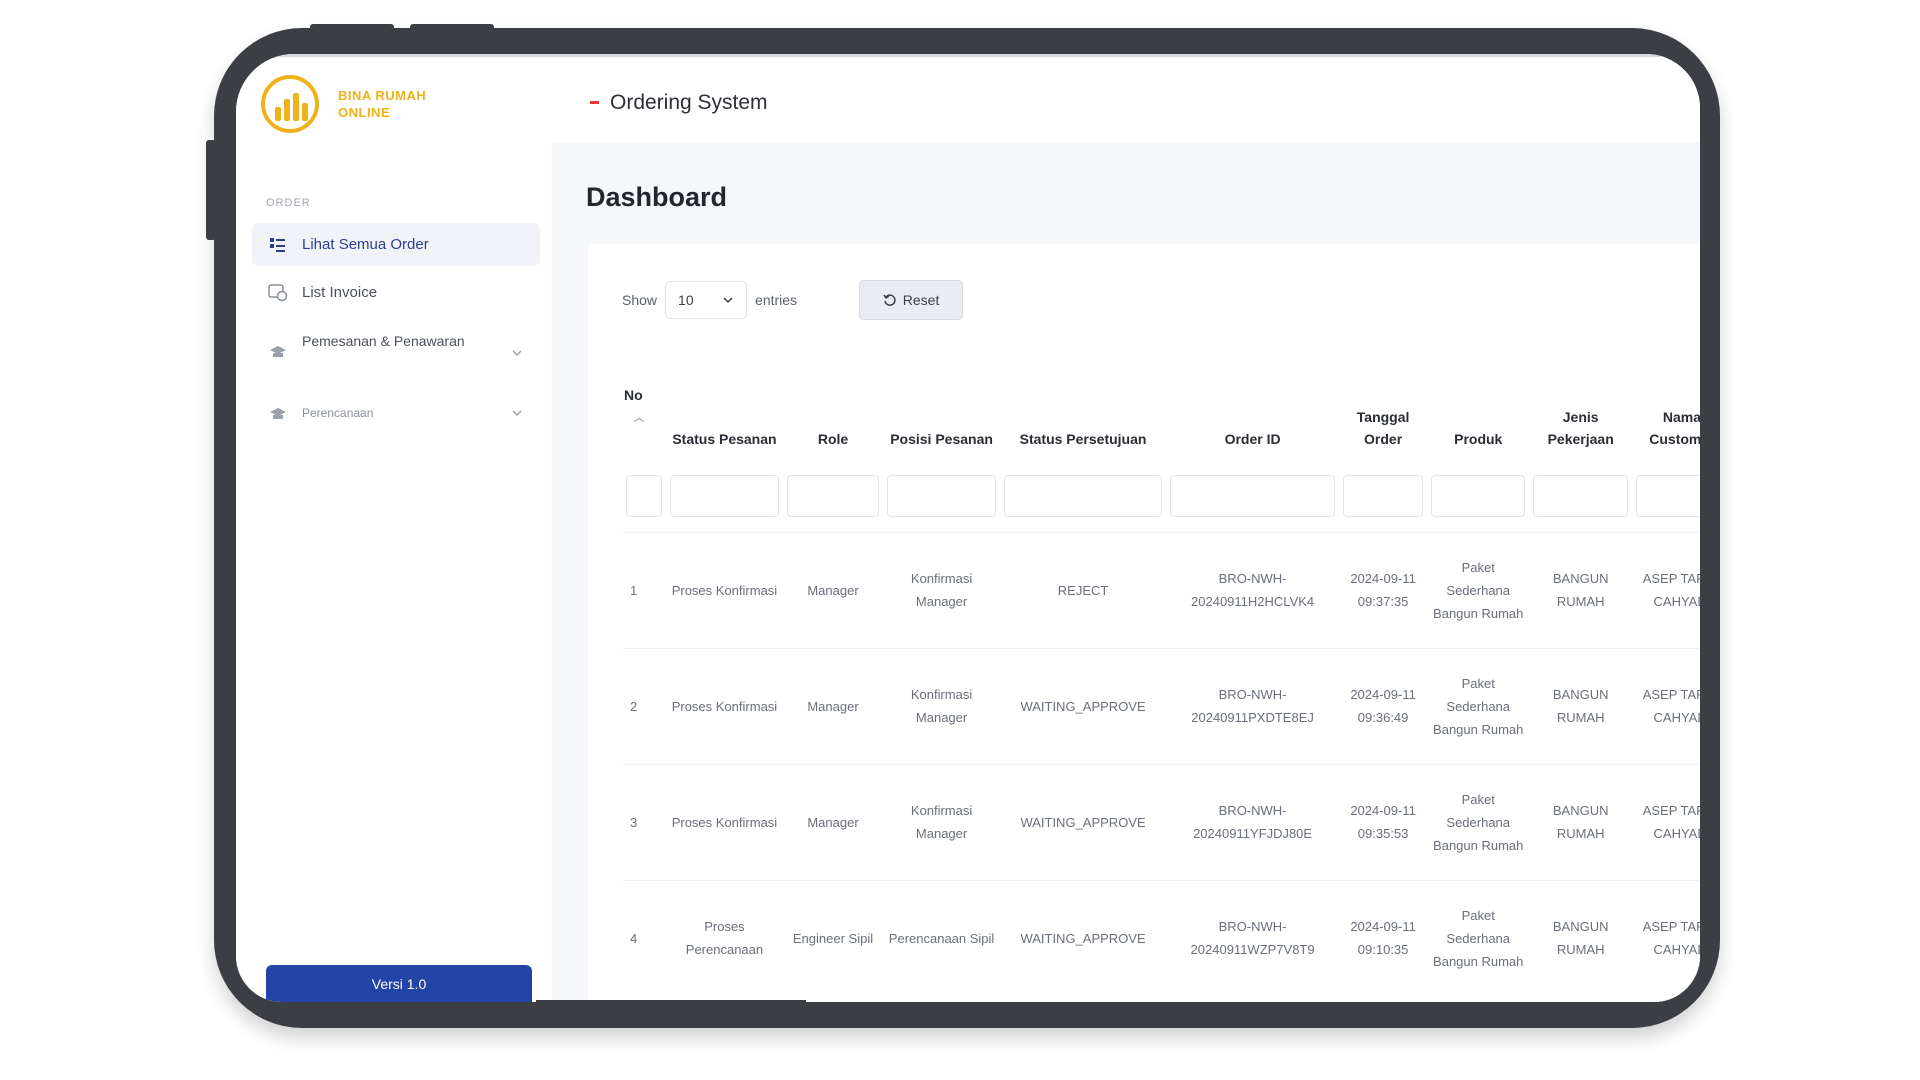 The image size is (1920, 1080). Describe the element at coordinates (1083, 417) in the screenshot. I see `column-header-status-persetujuan: Status Persetujuan` at that location.